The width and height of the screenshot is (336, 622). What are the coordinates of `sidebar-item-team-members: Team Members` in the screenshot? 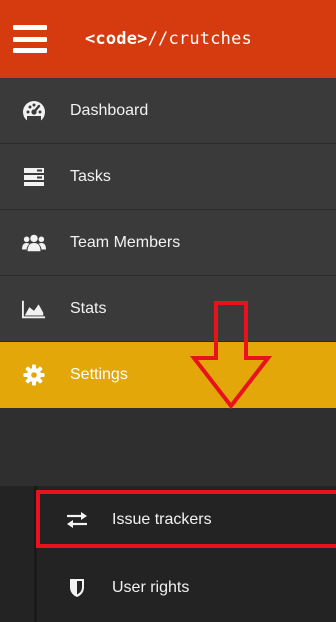 It's located at (168, 243).